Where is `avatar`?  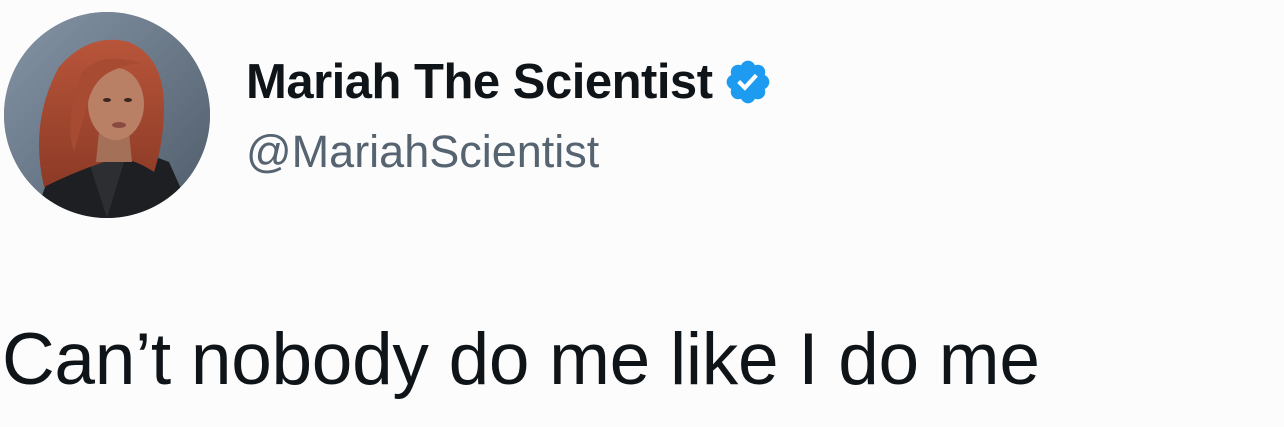
avatar is located at coordinates (107, 115).